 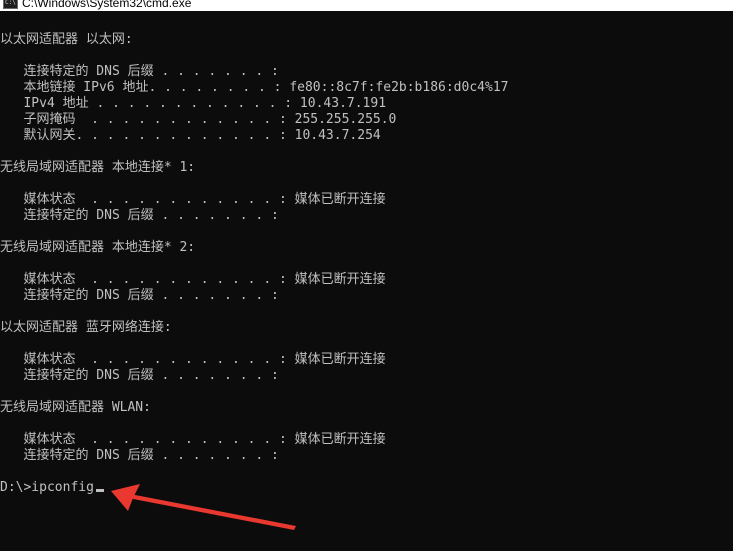 I want to click on red-arrow-annotation, so click(x=203, y=507).